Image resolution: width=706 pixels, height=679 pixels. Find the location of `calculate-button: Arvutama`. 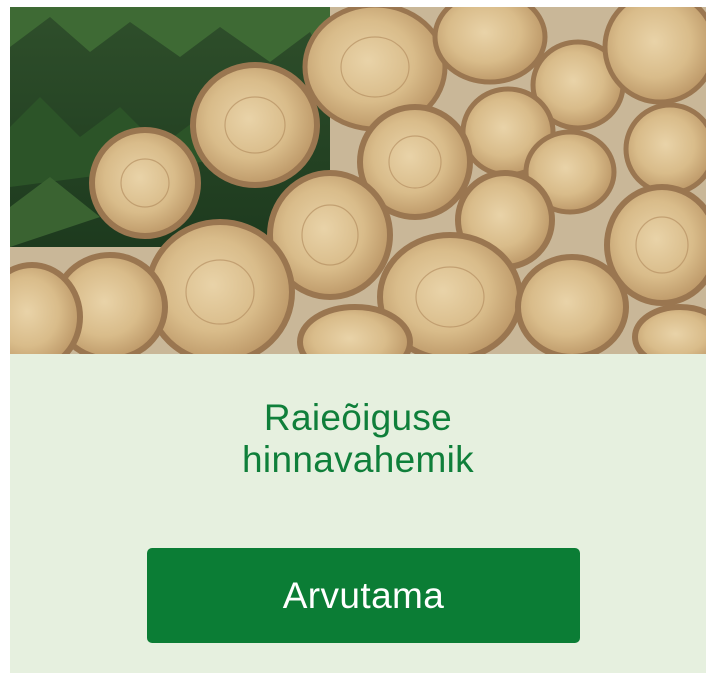

calculate-button: Arvutama is located at coordinates (363, 595).